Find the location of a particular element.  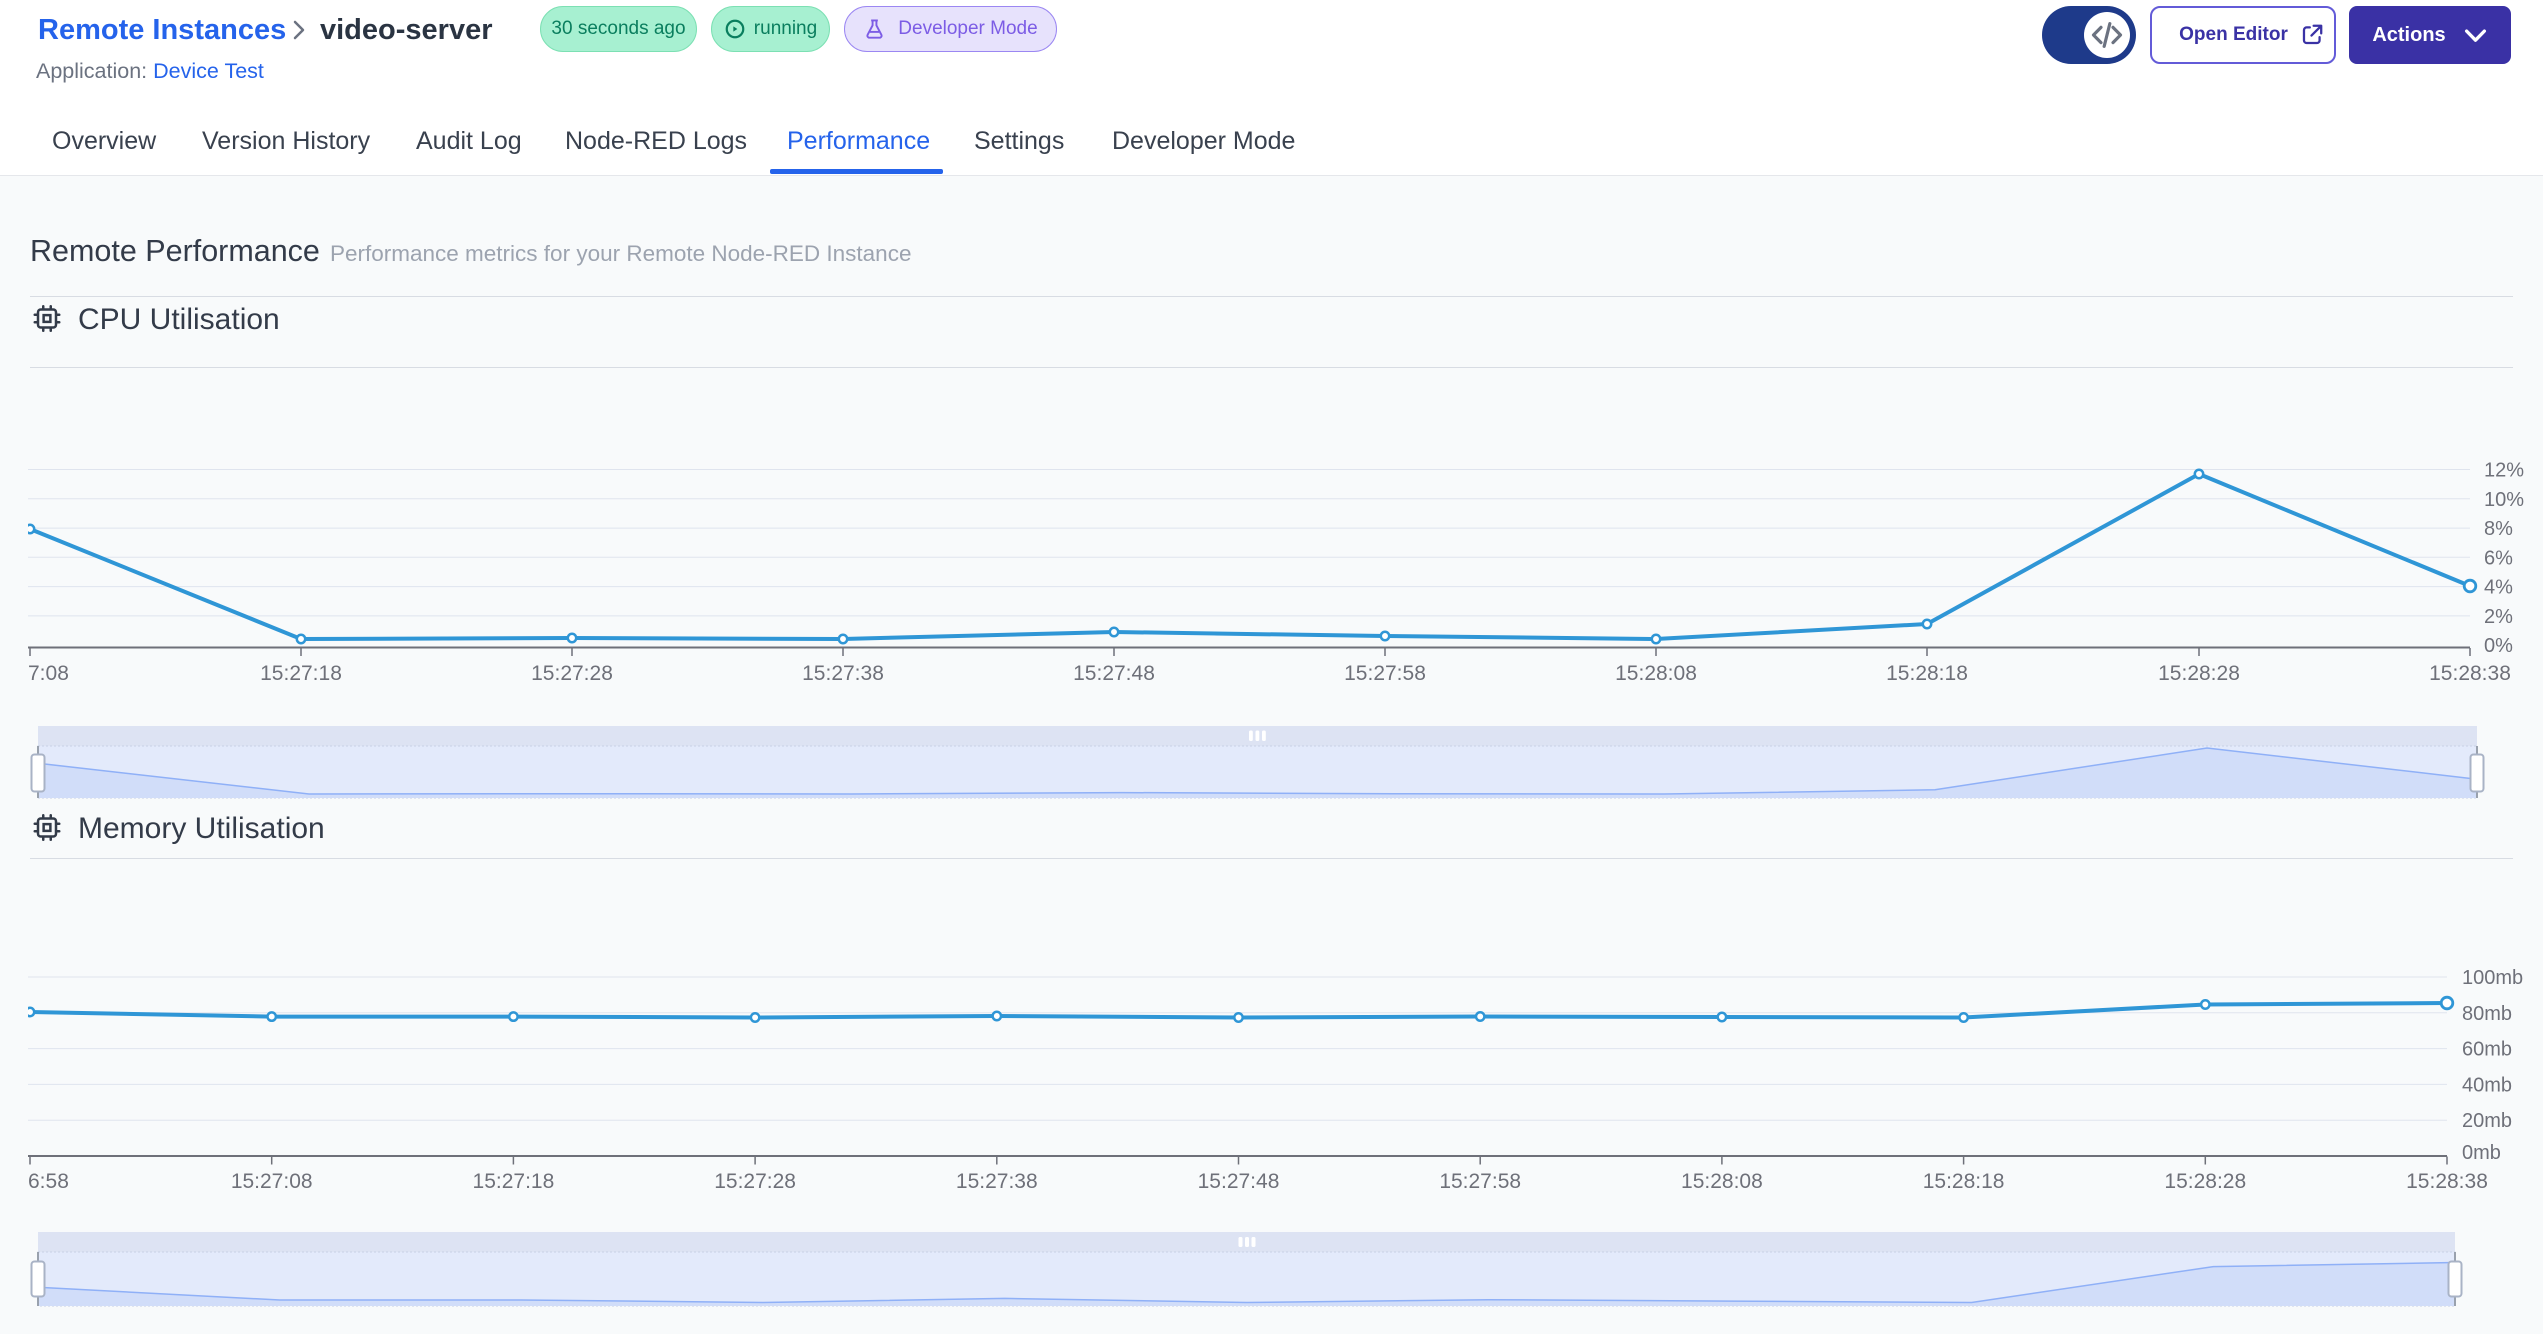

svg-text: 60mb is located at coordinates (2487, 1050).